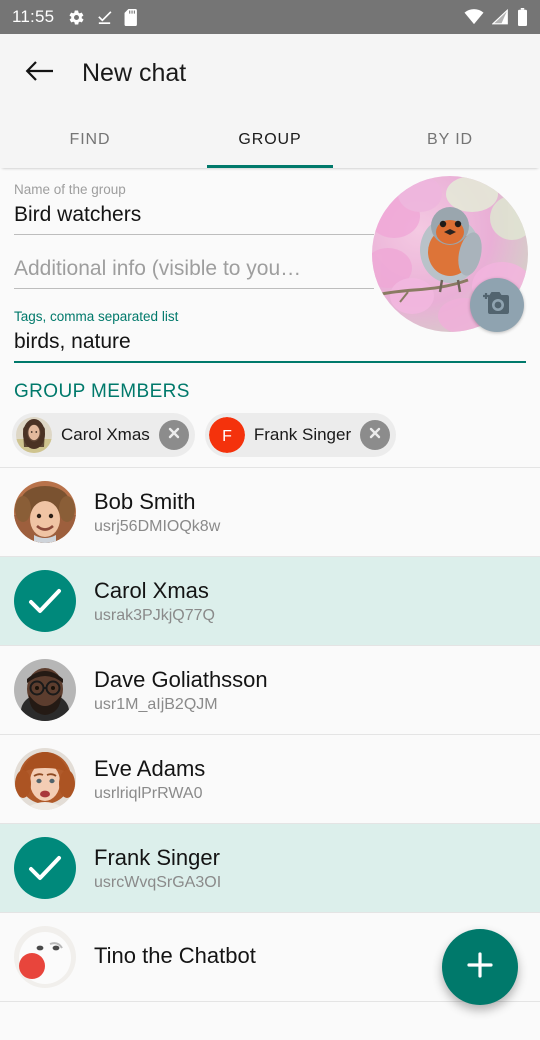 This screenshot has width=540, height=1040. Describe the element at coordinates (270, 345) in the screenshot. I see `tags-input: birds, nature` at that location.